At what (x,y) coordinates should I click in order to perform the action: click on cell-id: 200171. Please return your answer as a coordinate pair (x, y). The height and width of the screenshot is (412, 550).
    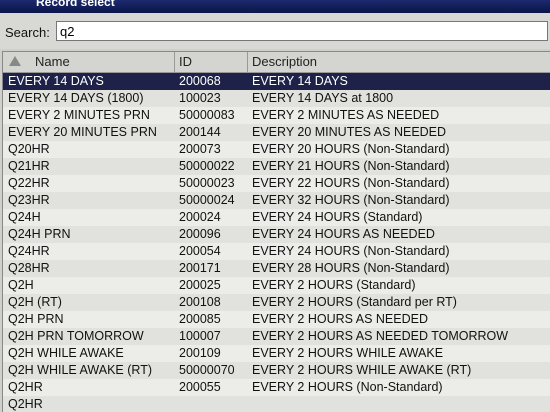
    Looking at the image, I should click on (200, 268).